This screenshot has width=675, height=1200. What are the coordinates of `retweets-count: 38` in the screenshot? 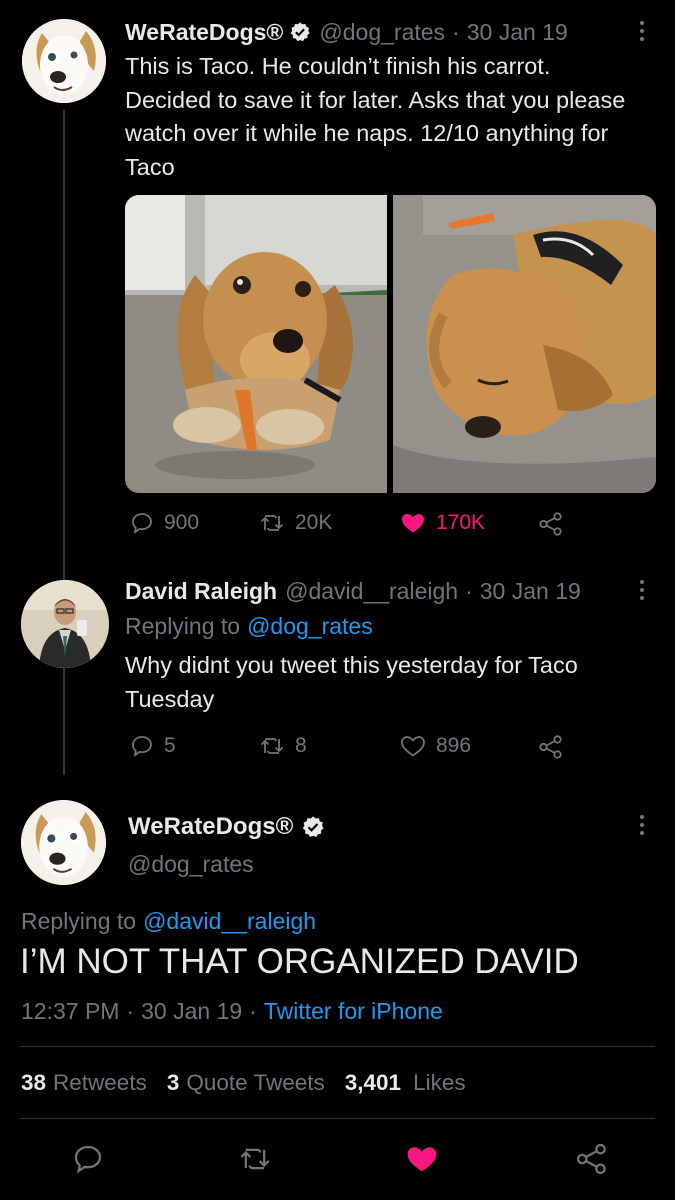 It's located at (34, 1082).